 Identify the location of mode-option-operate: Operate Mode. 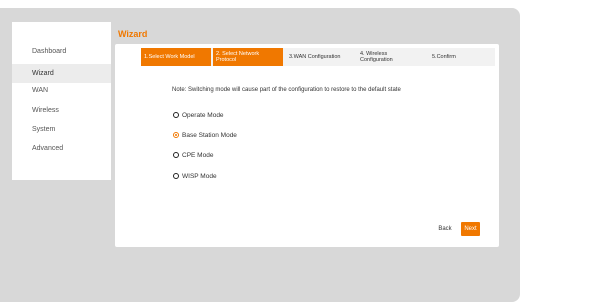
(198, 115).